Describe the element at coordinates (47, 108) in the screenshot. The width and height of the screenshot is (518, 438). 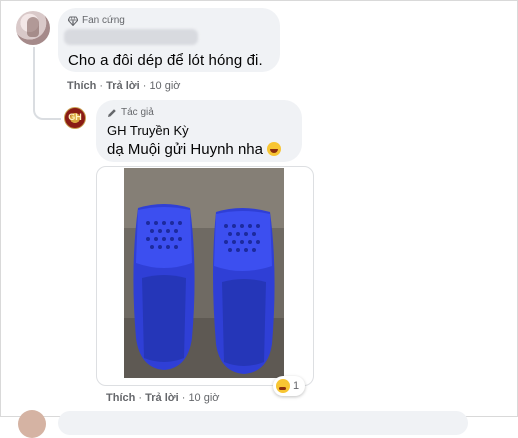
I see `thread-connector` at that location.